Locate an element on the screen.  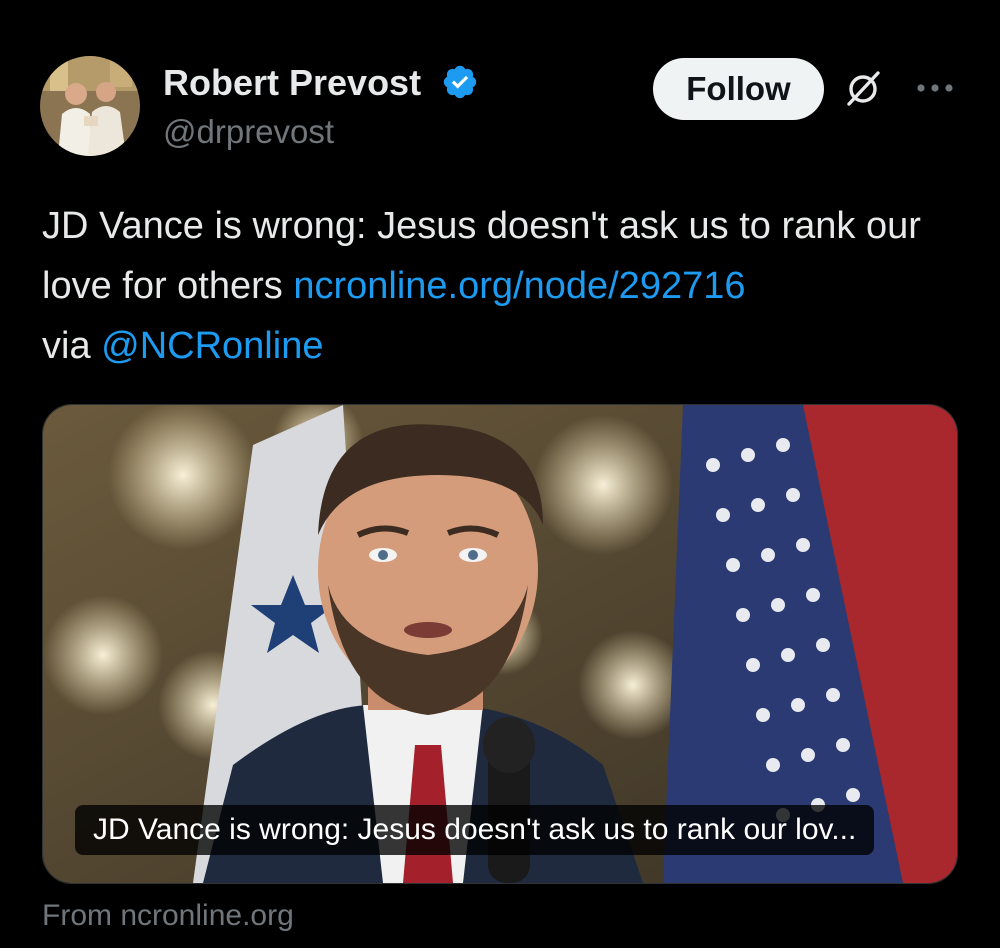
more-options-icon is located at coordinates (935, 88).